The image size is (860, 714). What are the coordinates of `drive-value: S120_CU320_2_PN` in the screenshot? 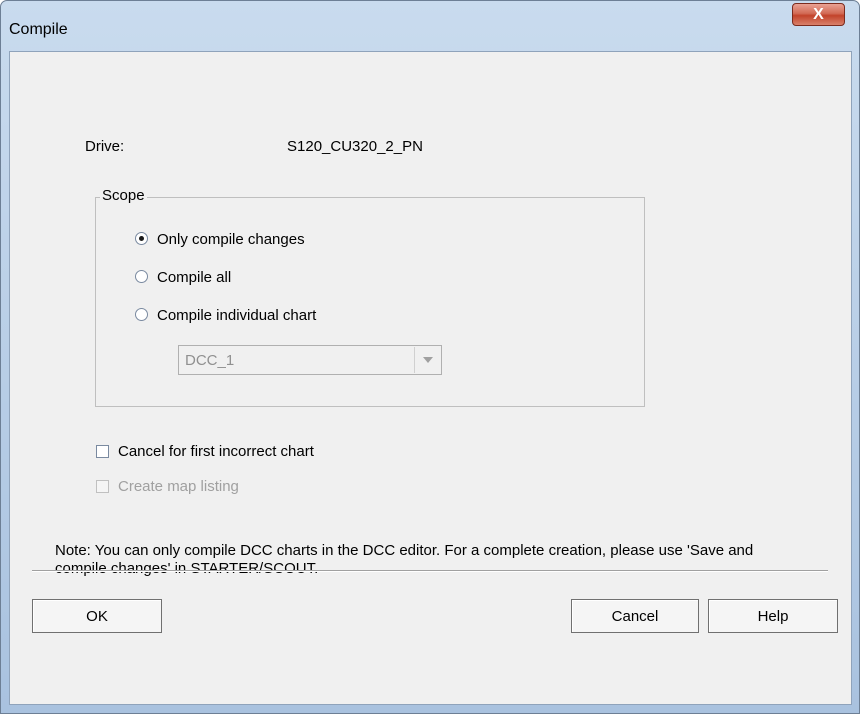 It's located at (355, 146).